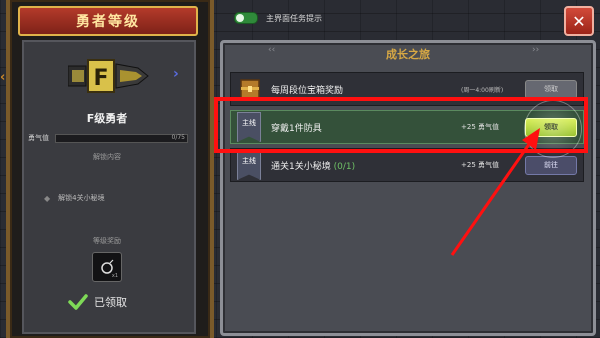 Image resolution: width=600 pixels, height=338 pixels. What do you see at coordinates (495, 192) in the screenshot?
I see `pointer-arrow-icon` at bounding box center [495, 192].